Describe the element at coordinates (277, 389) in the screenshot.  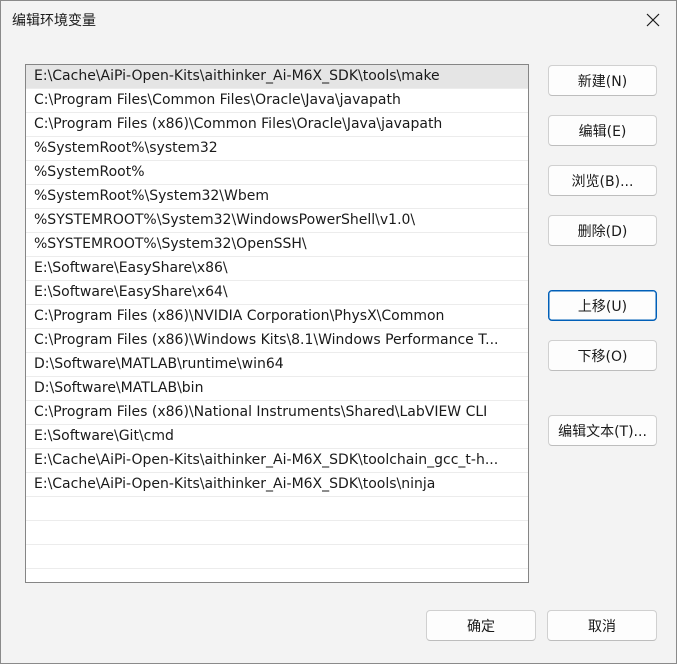
I see `path-list-item: D:\Software\MATLAB\bin` at that location.